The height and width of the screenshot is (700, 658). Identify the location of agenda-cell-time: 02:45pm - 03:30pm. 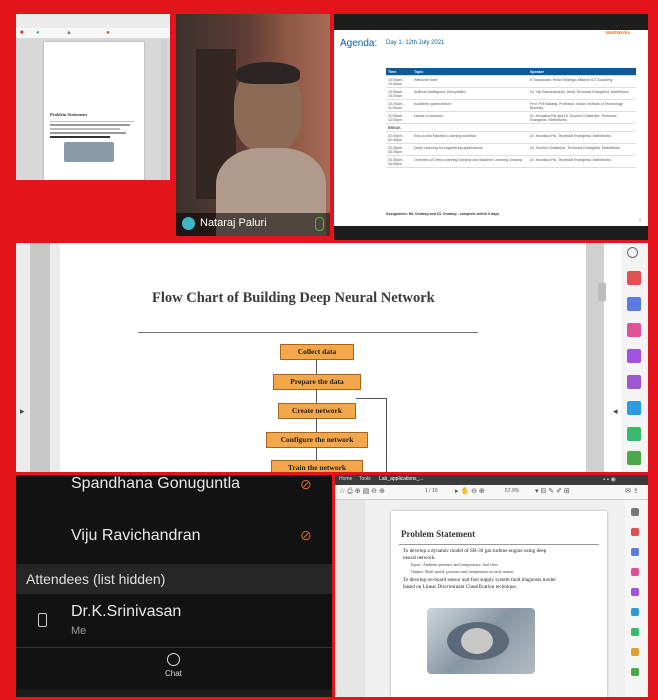
(399, 149).